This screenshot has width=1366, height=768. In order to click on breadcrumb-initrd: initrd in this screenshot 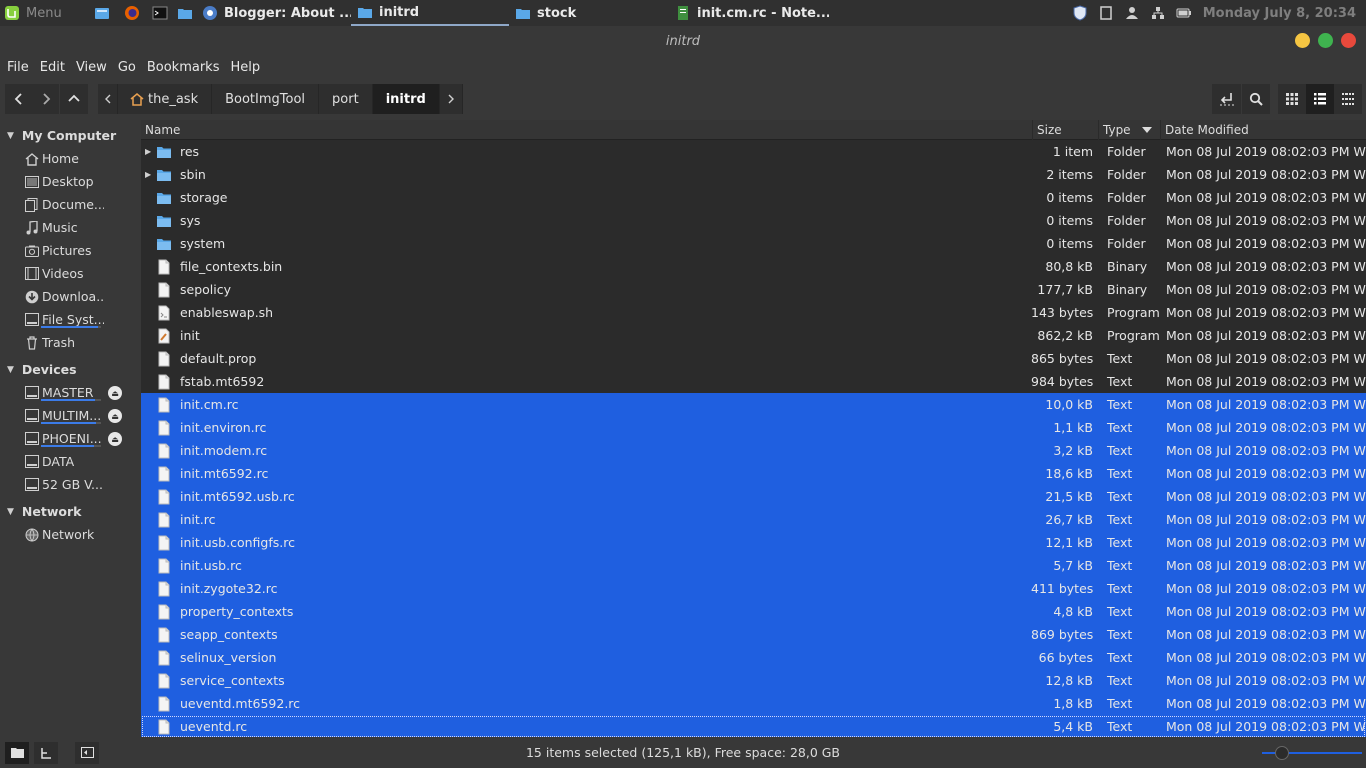, I will do `click(406, 99)`.